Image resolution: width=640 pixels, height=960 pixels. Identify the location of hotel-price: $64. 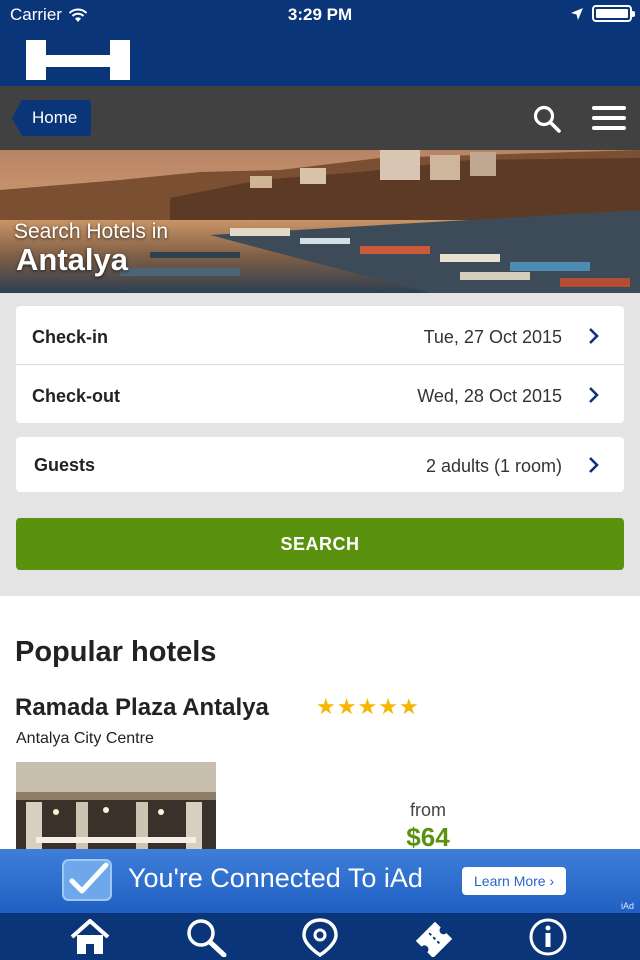
(428, 835).